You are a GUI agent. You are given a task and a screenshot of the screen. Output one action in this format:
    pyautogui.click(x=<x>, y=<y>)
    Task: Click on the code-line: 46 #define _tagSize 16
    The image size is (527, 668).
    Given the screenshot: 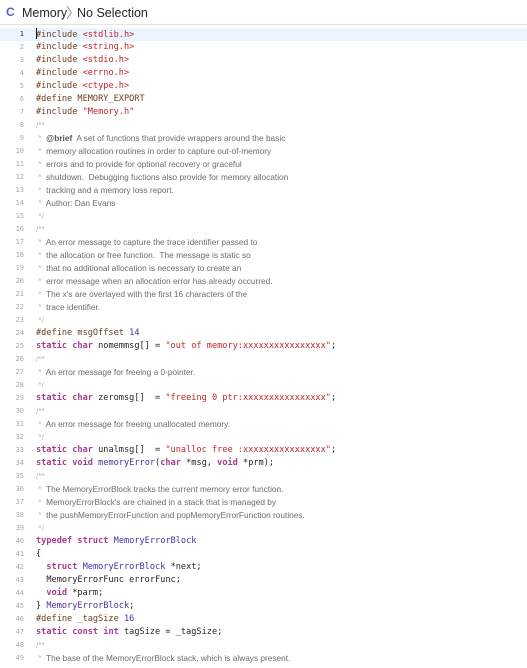 What is the action you would take?
    pyautogui.click(x=263, y=619)
    